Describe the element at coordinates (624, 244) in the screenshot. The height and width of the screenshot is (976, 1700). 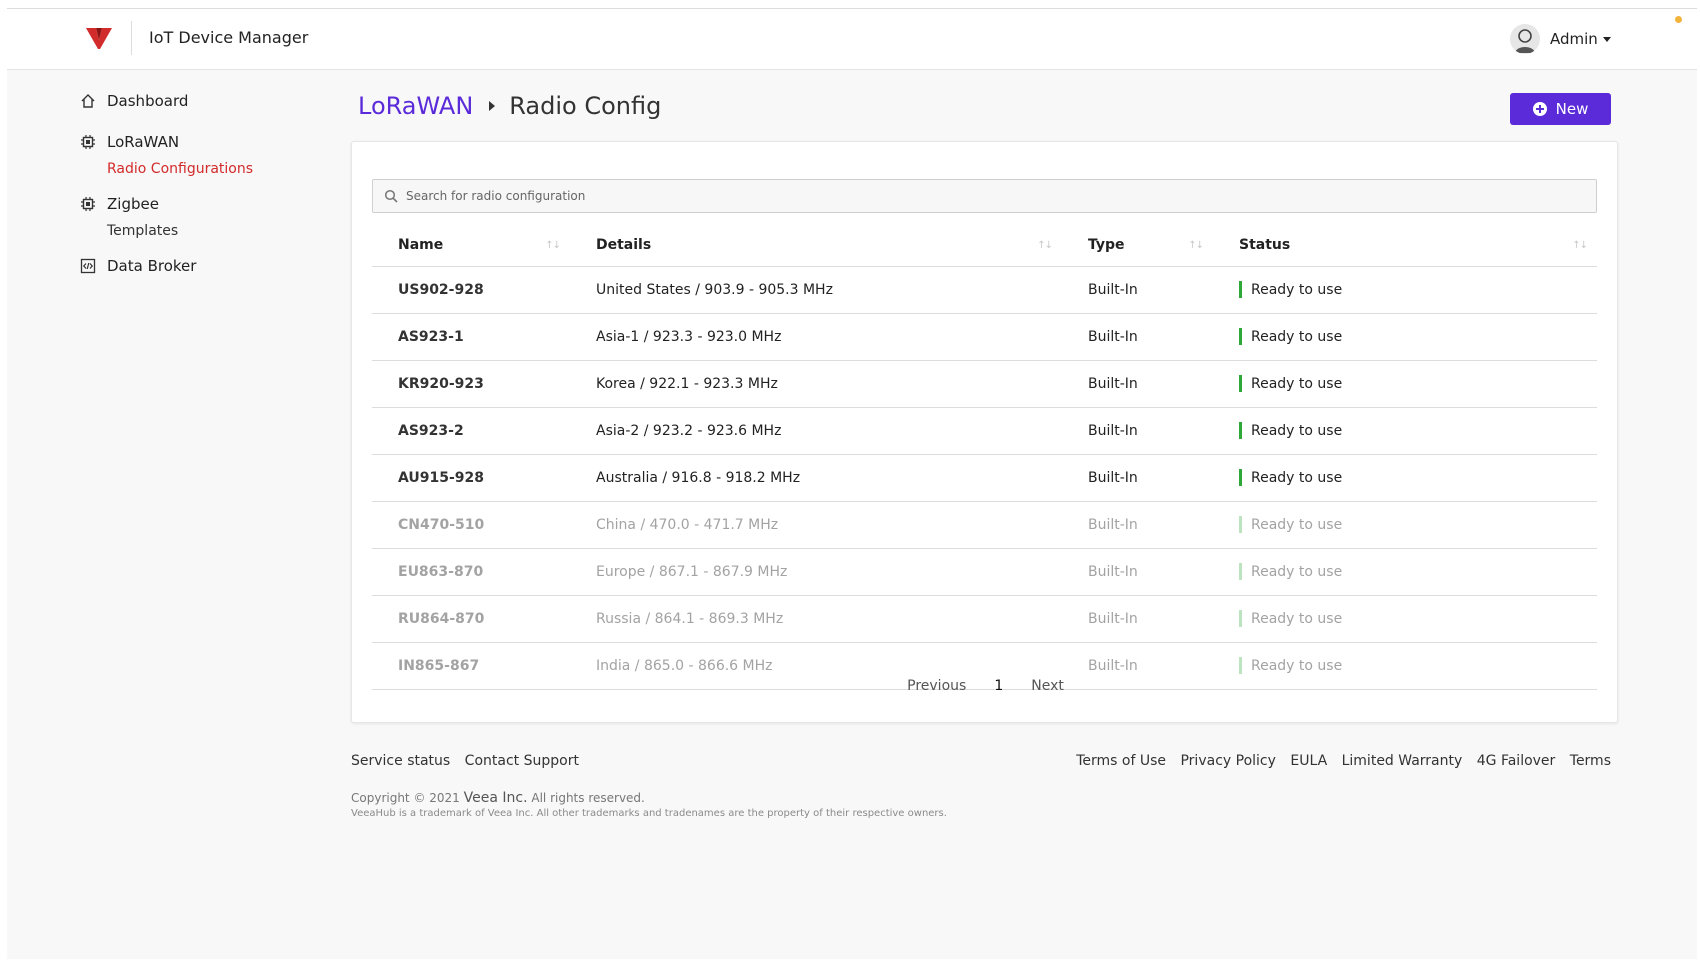
I see `column-header-label: Details` at that location.